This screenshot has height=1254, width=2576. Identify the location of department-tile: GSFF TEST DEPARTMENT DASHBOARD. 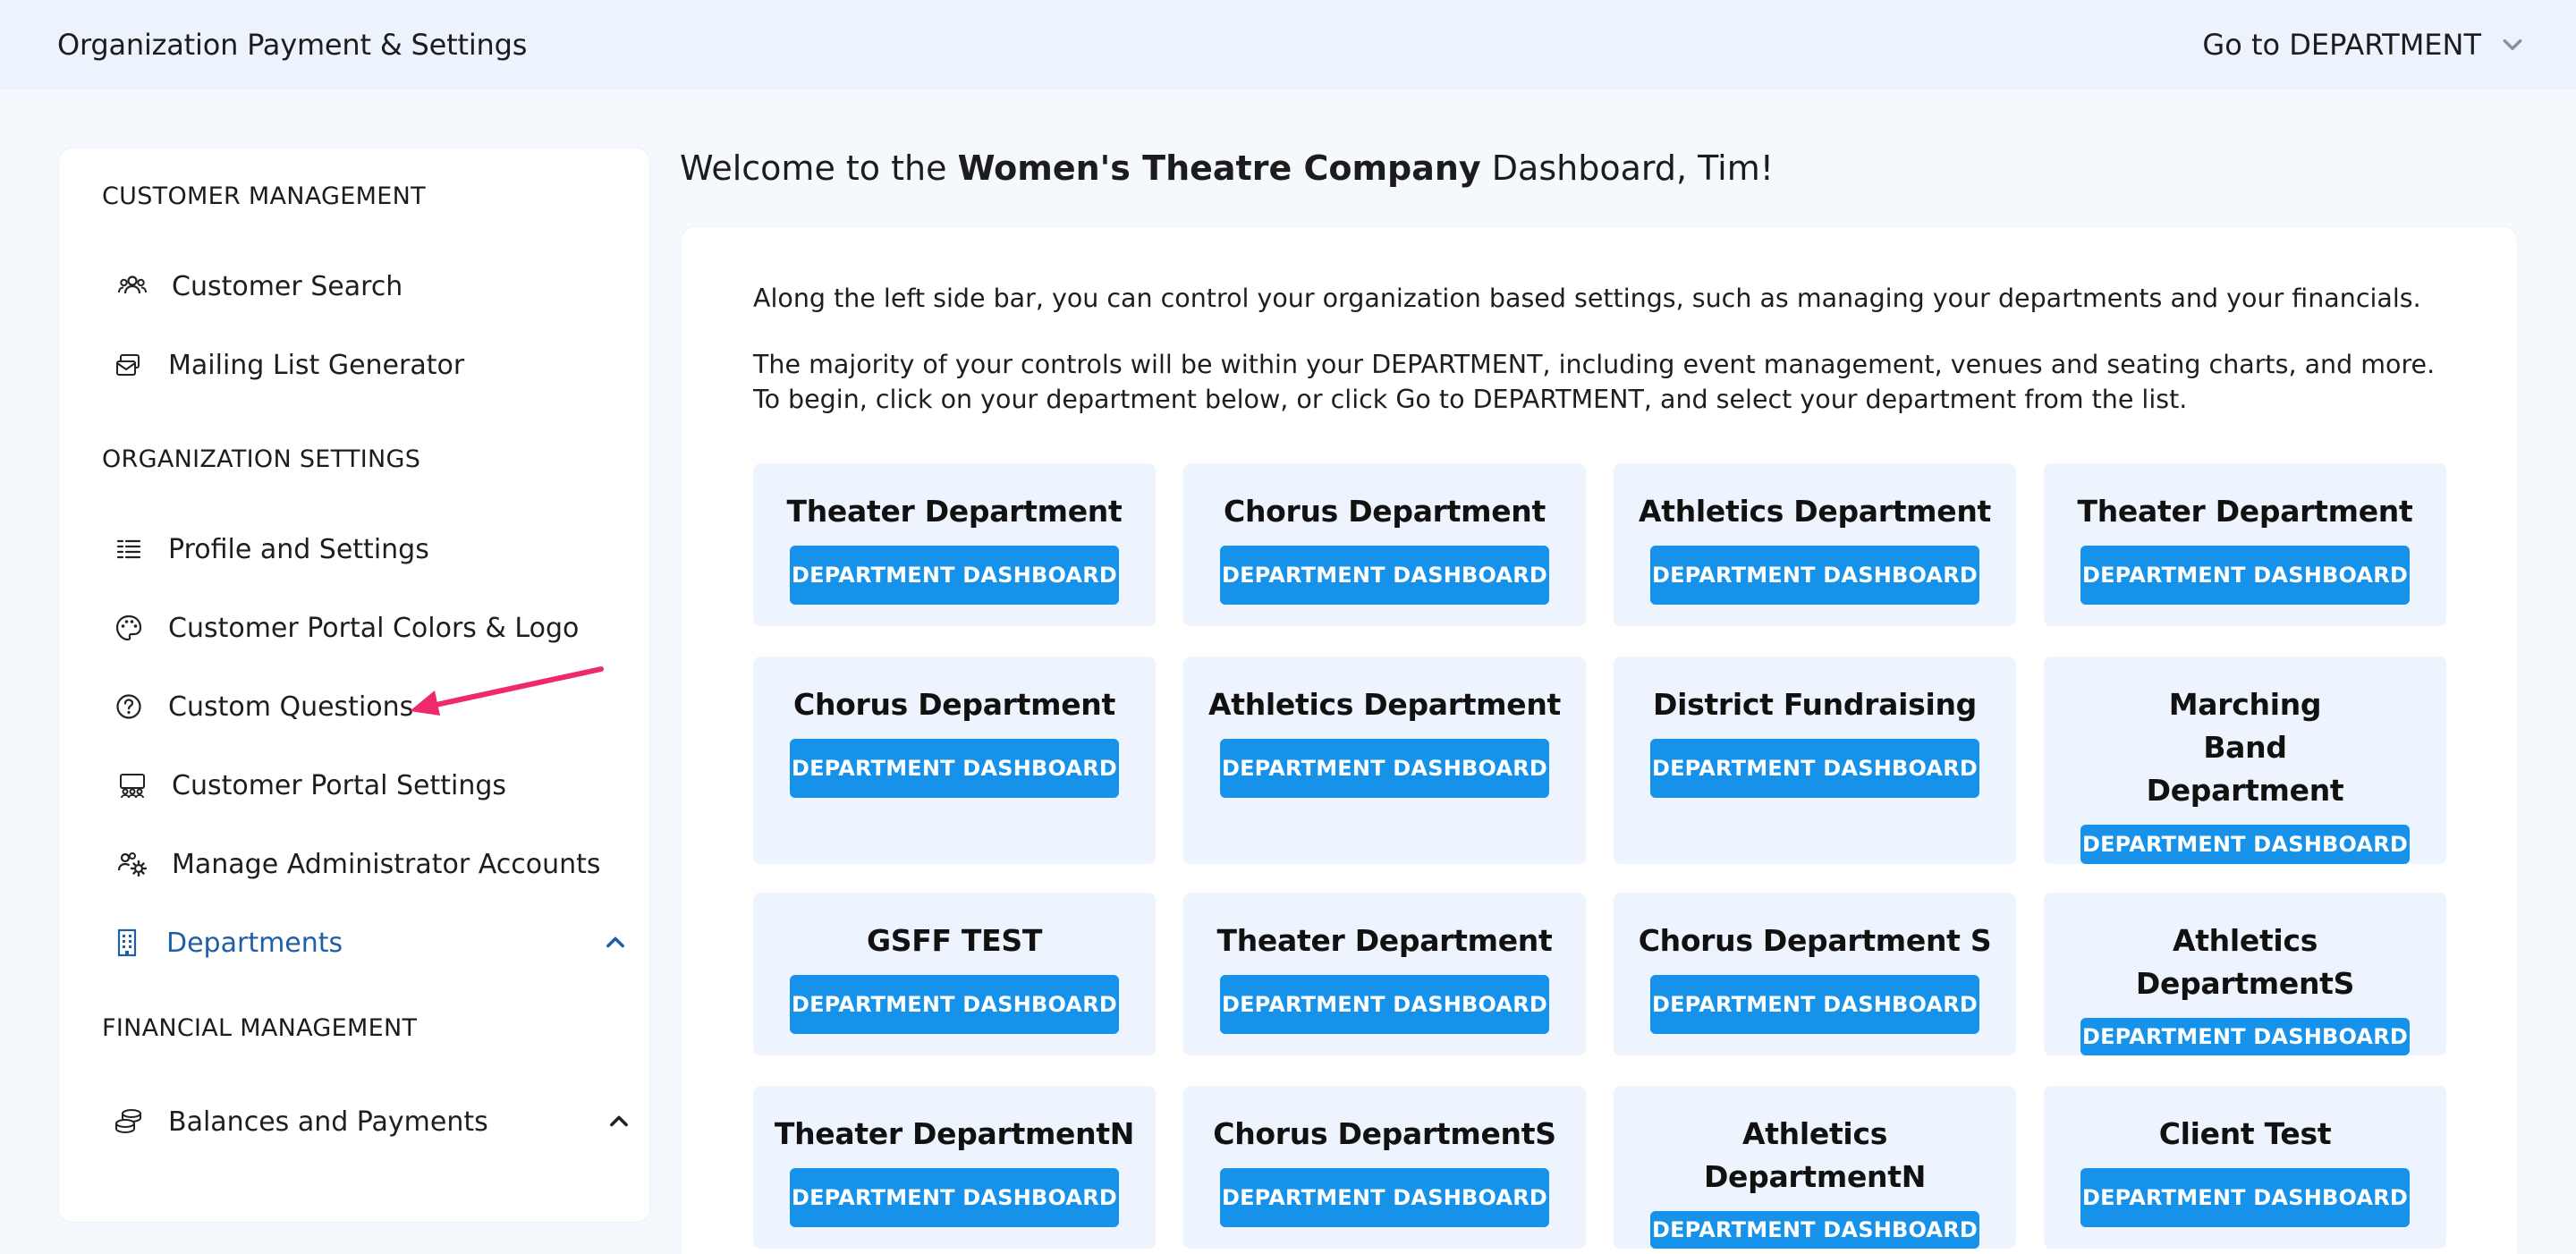
(954, 974).